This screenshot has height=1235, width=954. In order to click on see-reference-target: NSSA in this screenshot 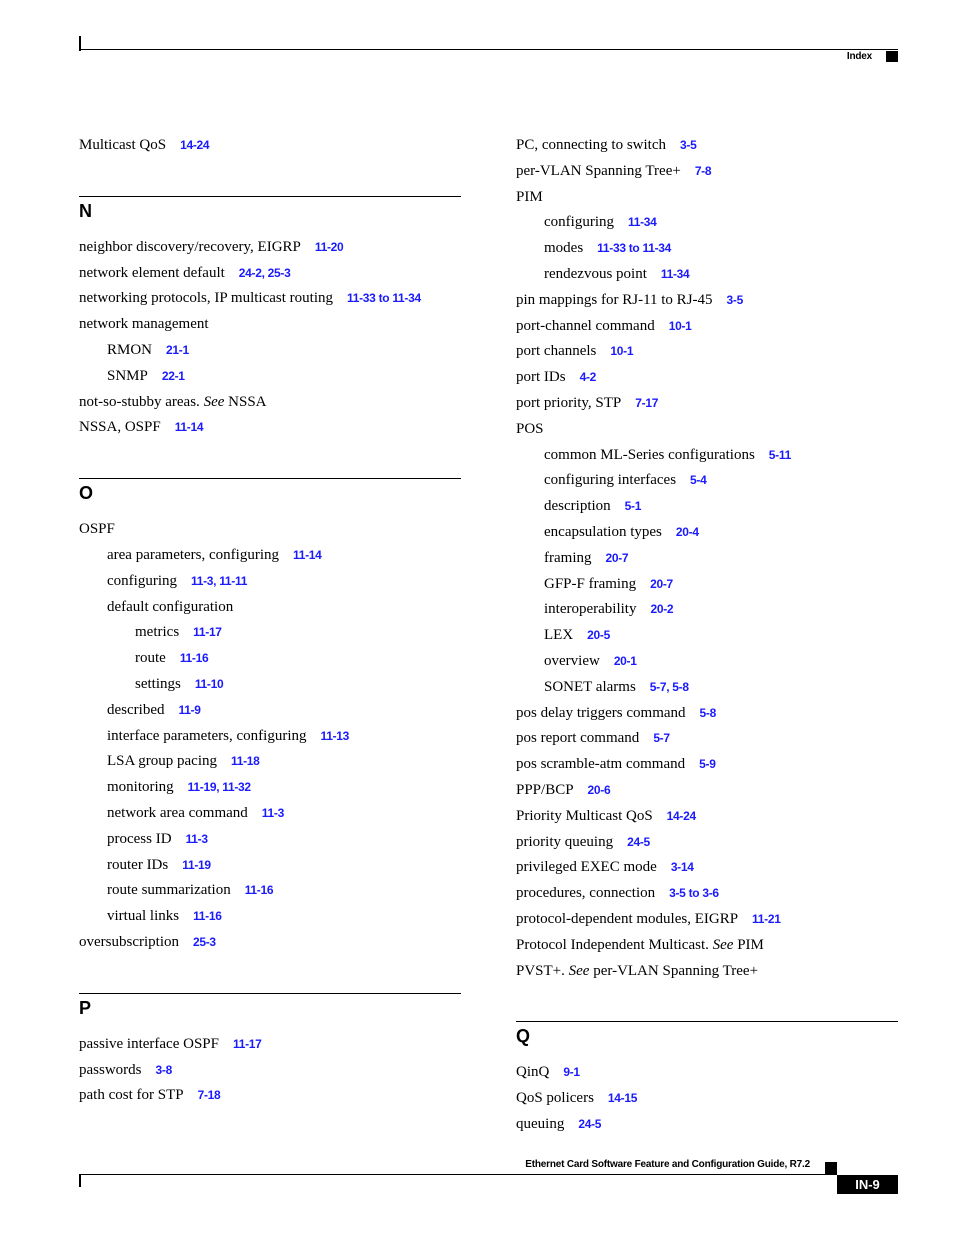, I will do `click(247, 401)`.